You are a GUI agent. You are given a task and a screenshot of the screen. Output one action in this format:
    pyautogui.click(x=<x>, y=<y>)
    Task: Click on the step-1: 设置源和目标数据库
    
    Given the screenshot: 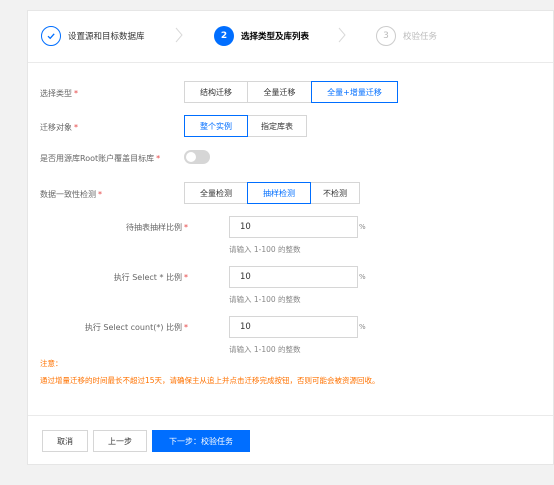 What is the action you would take?
    pyautogui.click(x=93, y=36)
    